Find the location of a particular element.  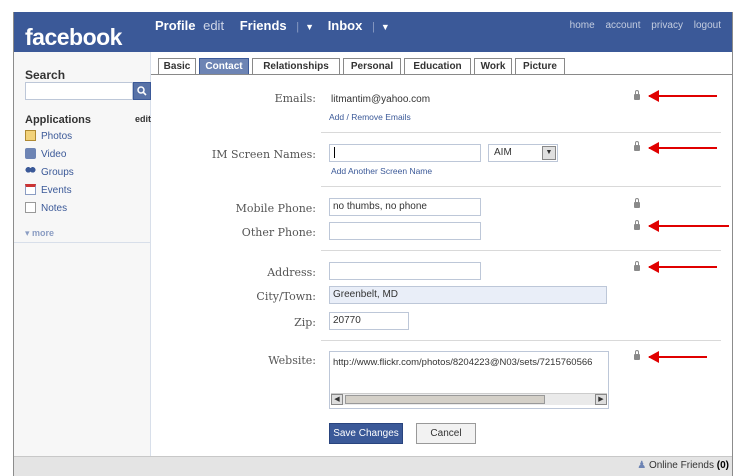

search-button is located at coordinates (142, 91).